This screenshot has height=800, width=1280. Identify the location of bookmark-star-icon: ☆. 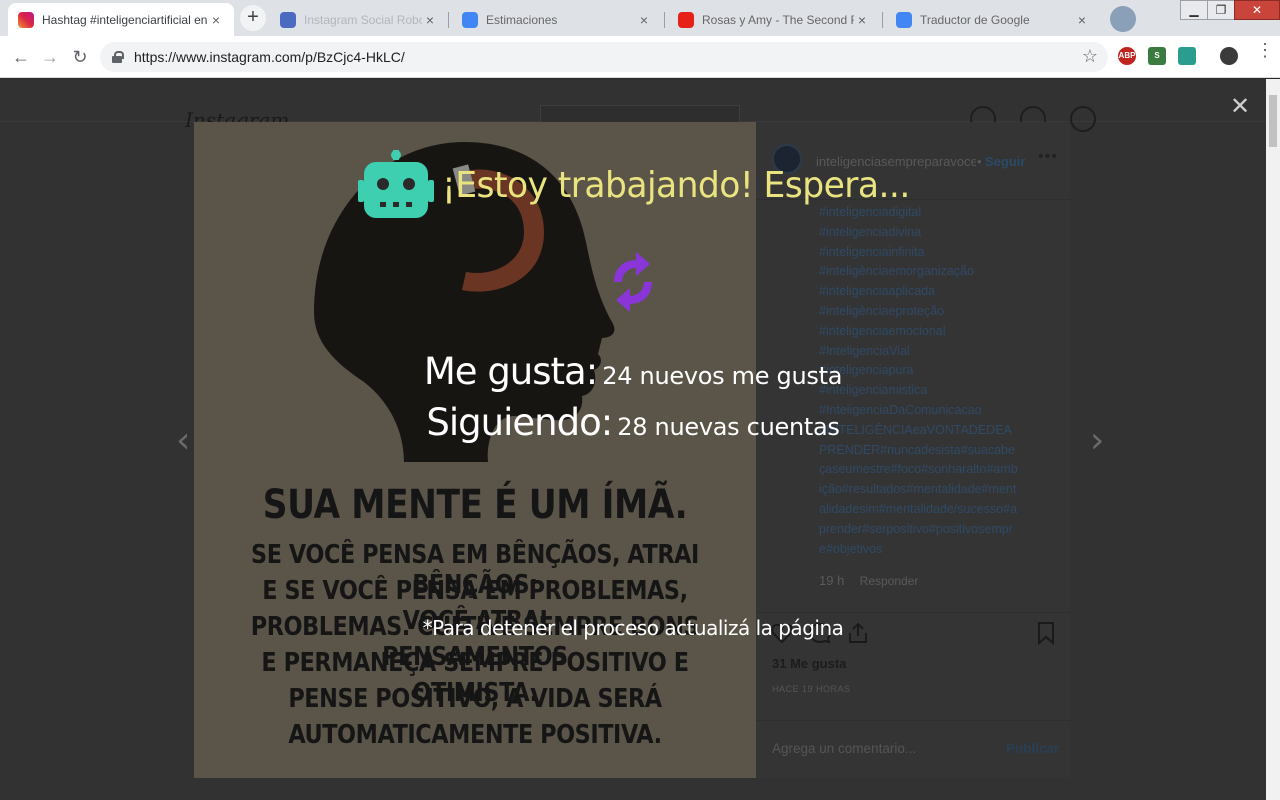
(1090, 56).